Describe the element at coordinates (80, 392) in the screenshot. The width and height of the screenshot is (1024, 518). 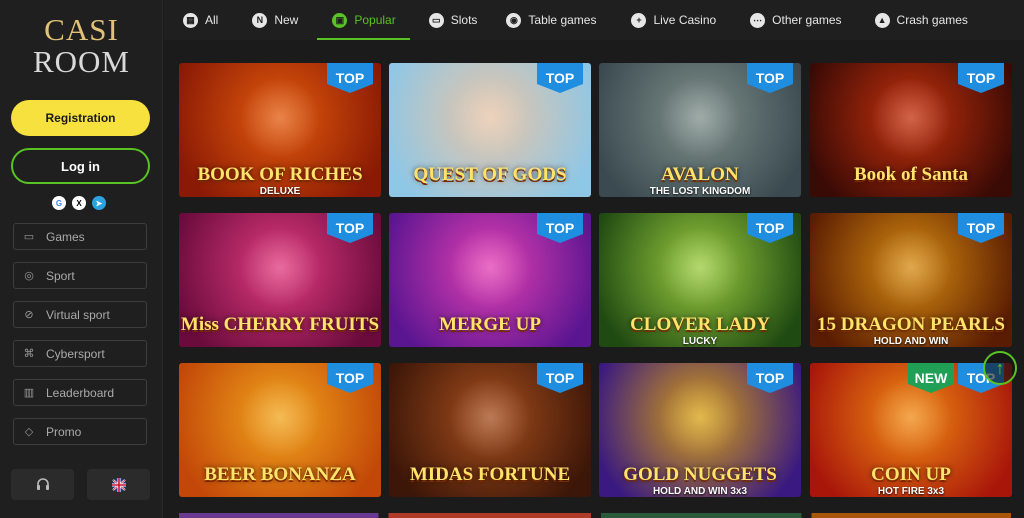
I see `sidebar-item-leaderboard: ▥ Leaderboard` at that location.